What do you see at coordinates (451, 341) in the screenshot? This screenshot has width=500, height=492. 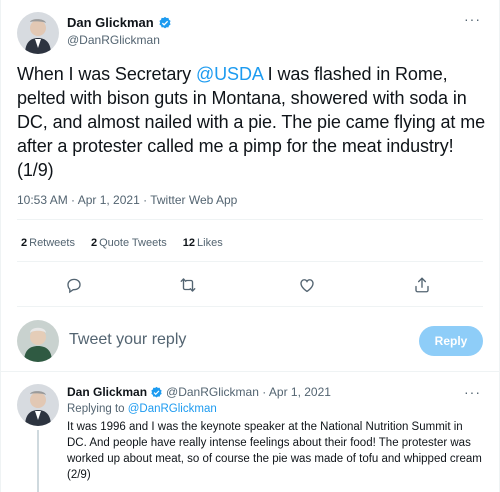 I see `reply-submit-button: Reply` at bounding box center [451, 341].